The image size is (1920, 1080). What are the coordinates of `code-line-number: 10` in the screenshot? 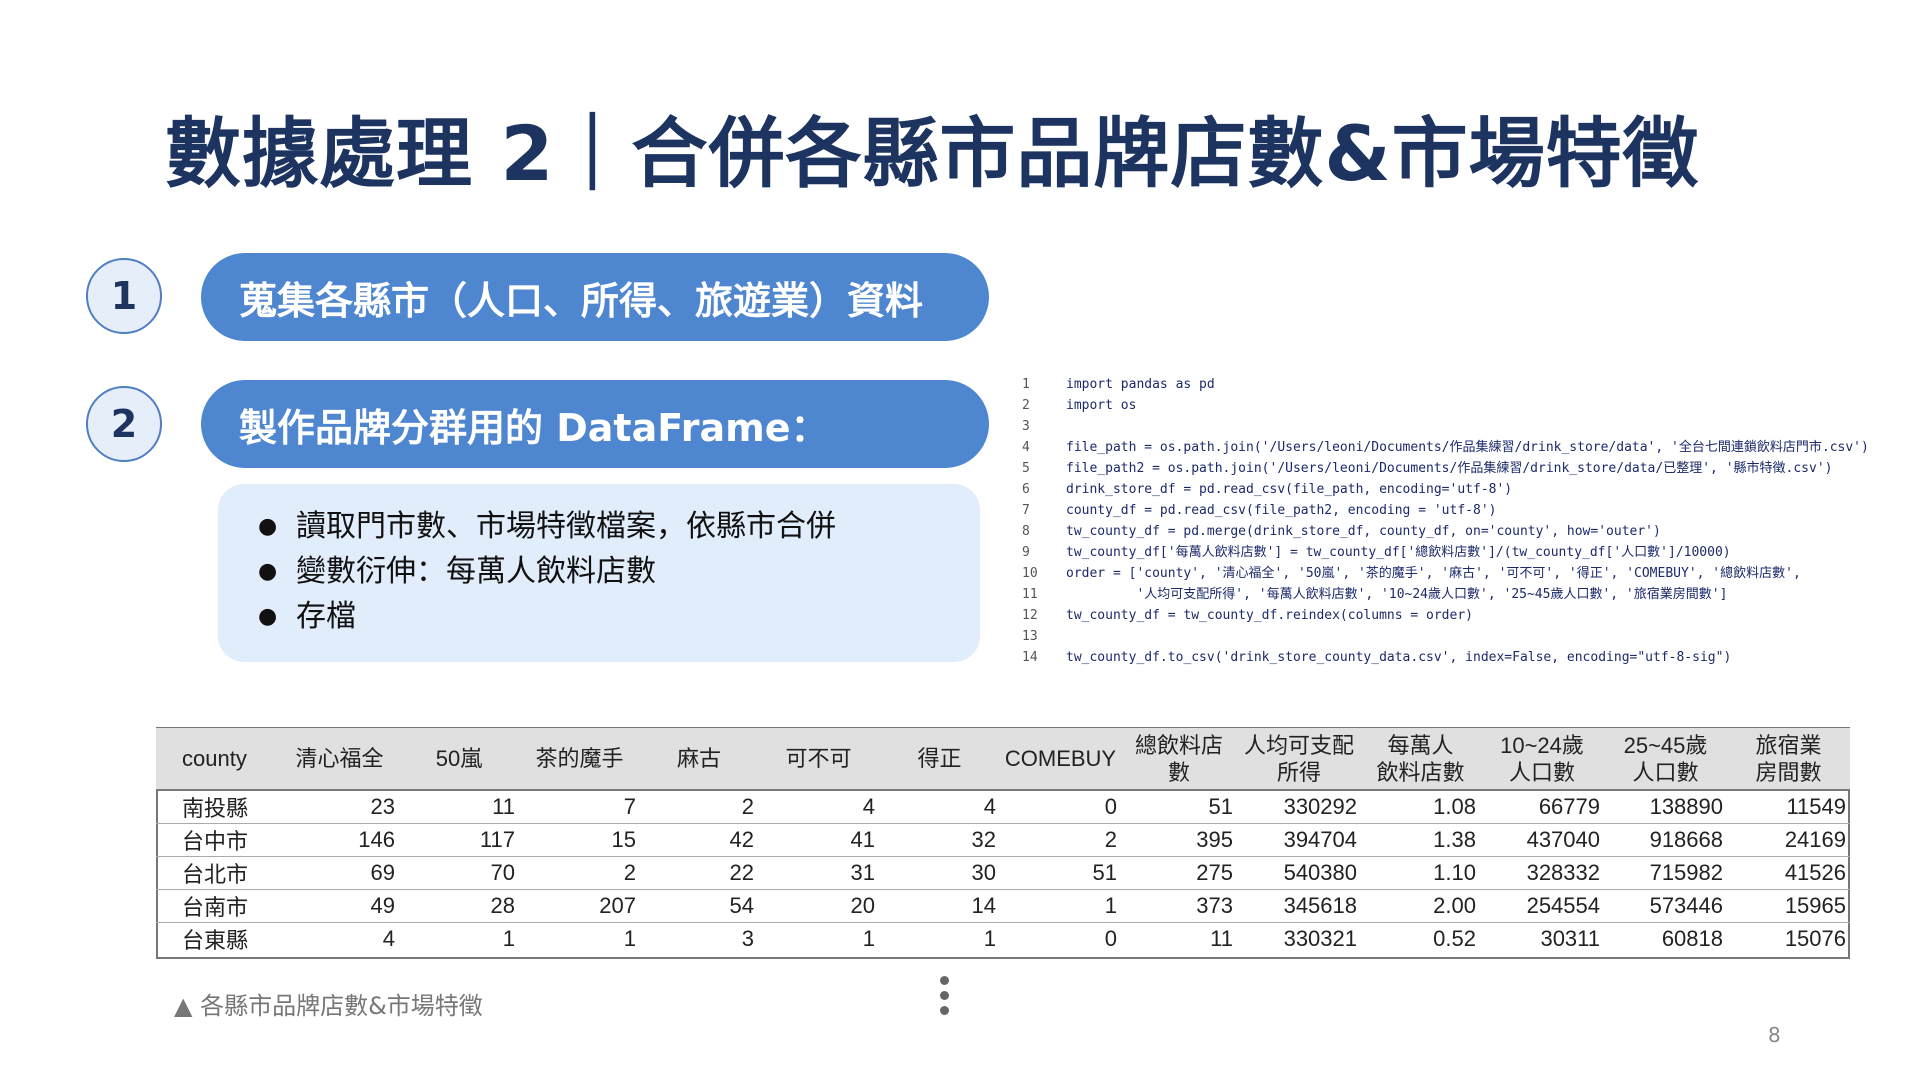 It's located at (1030, 573).